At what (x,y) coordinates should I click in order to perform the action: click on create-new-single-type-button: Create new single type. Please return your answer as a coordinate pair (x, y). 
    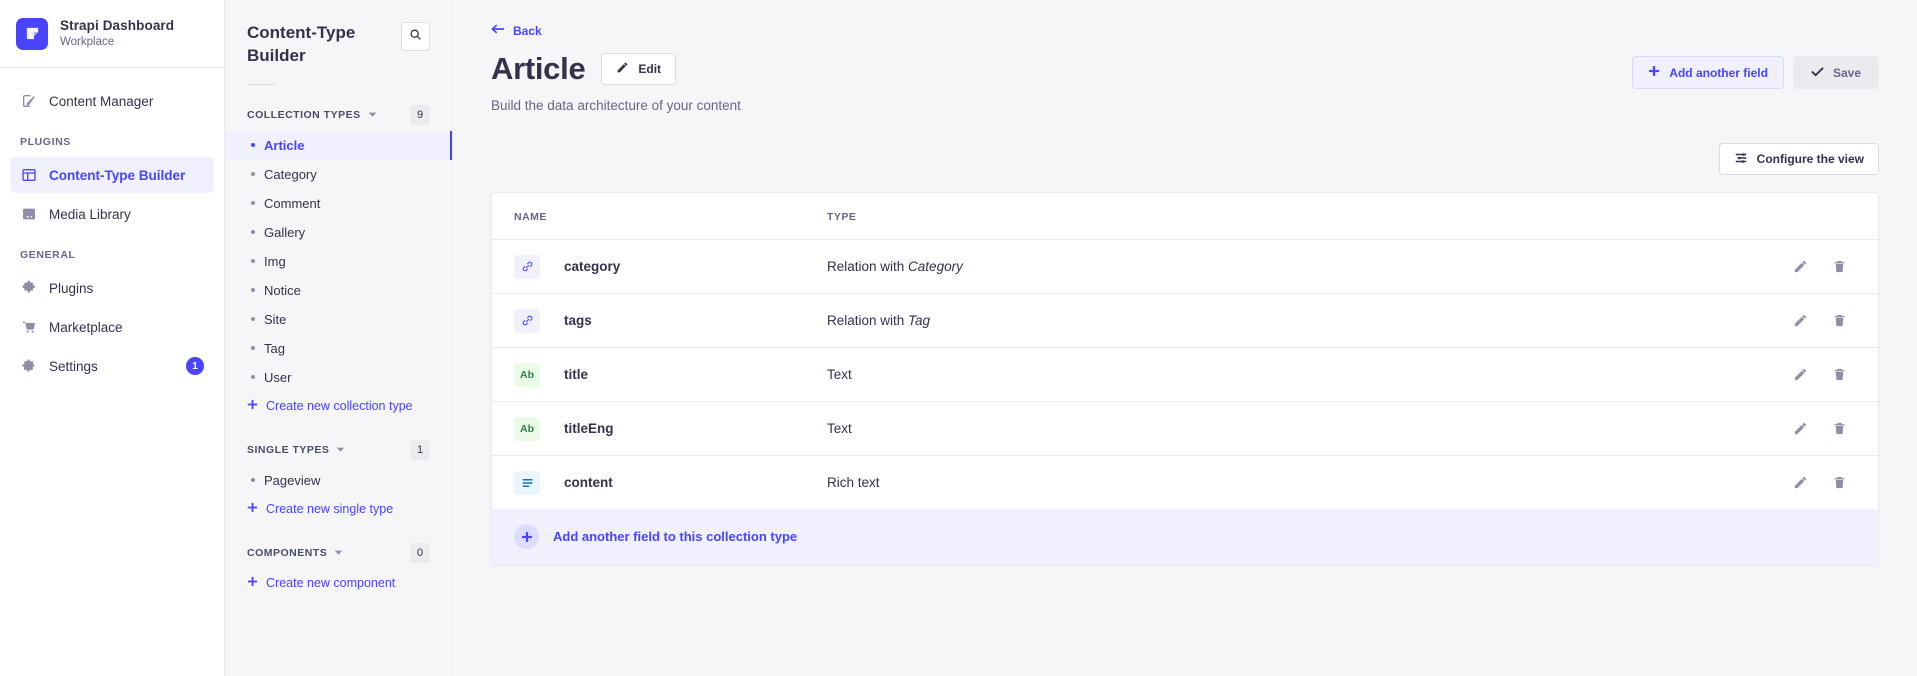
    Looking at the image, I should click on (338, 509).